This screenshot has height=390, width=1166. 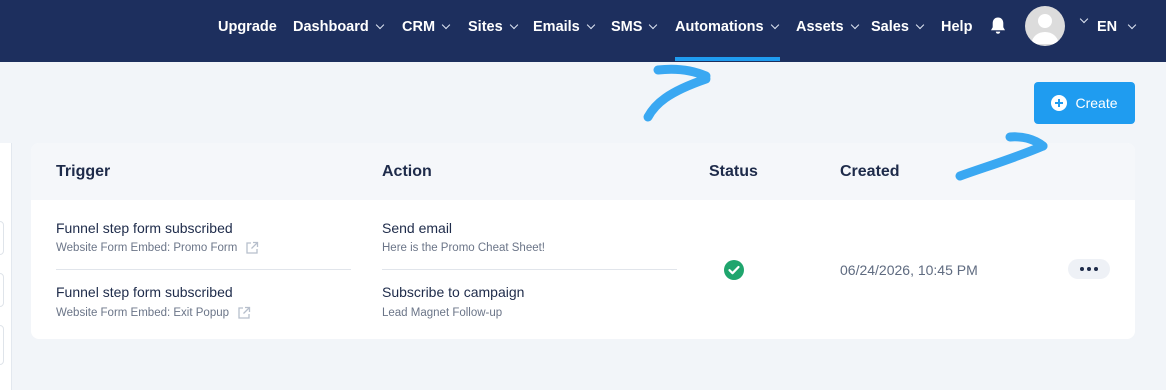 I want to click on language-selector: EN, so click(x=1117, y=27).